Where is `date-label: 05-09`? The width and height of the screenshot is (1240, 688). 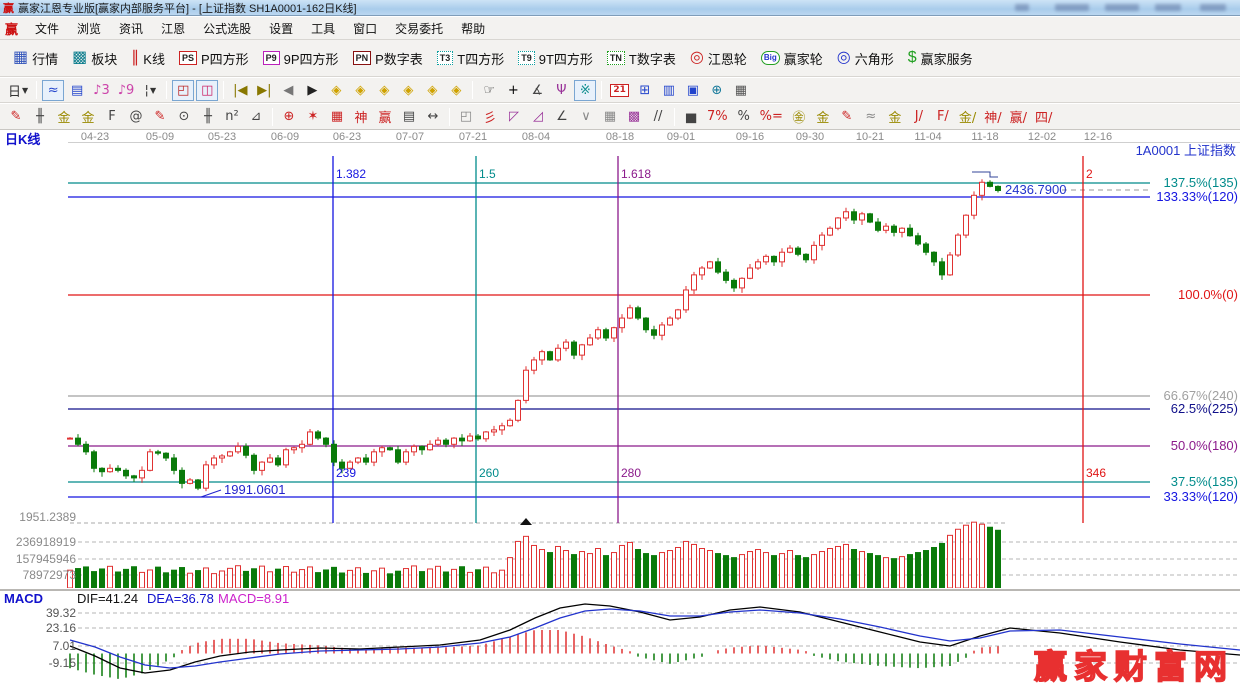
date-label: 05-09 is located at coordinates (160, 137).